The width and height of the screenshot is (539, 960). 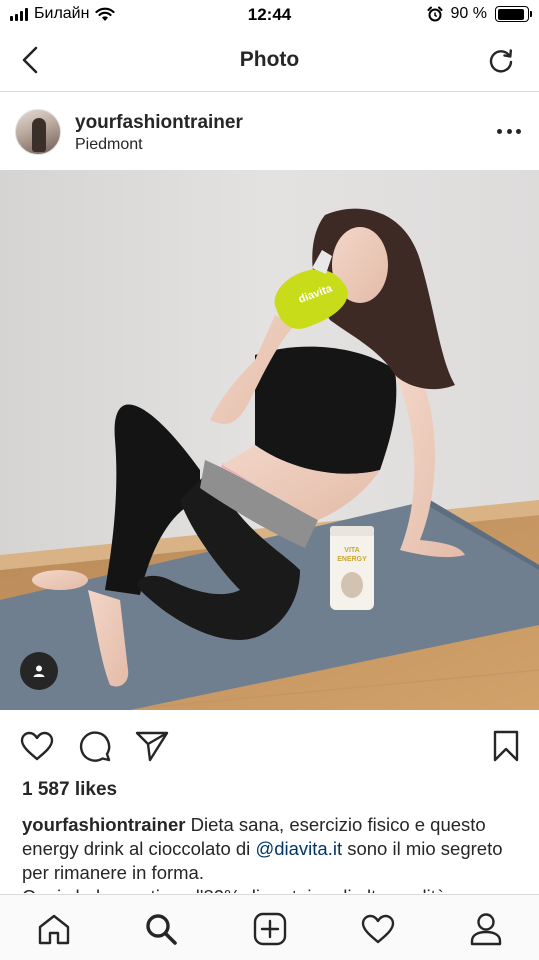 What do you see at coordinates (269, 15) in the screenshot?
I see `status-bar: Билайн 12:44 90 %` at bounding box center [269, 15].